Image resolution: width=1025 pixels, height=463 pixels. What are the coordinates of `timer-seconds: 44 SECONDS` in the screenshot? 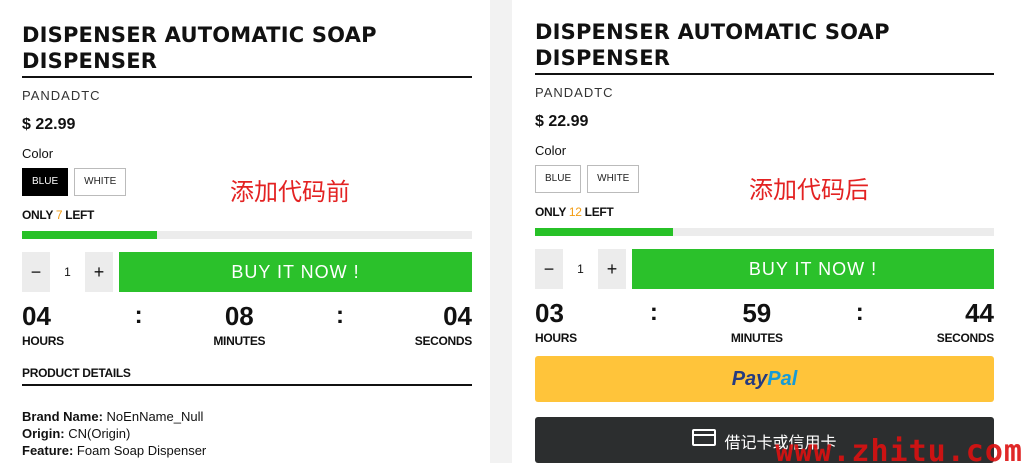 It's located at (965, 321).